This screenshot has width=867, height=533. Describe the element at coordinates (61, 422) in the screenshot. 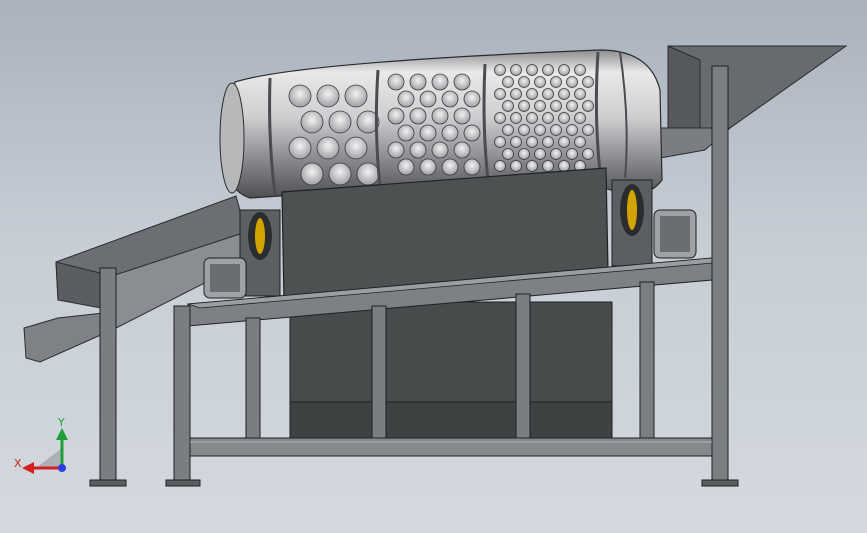

I see `y-axis-label: Y` at that location.